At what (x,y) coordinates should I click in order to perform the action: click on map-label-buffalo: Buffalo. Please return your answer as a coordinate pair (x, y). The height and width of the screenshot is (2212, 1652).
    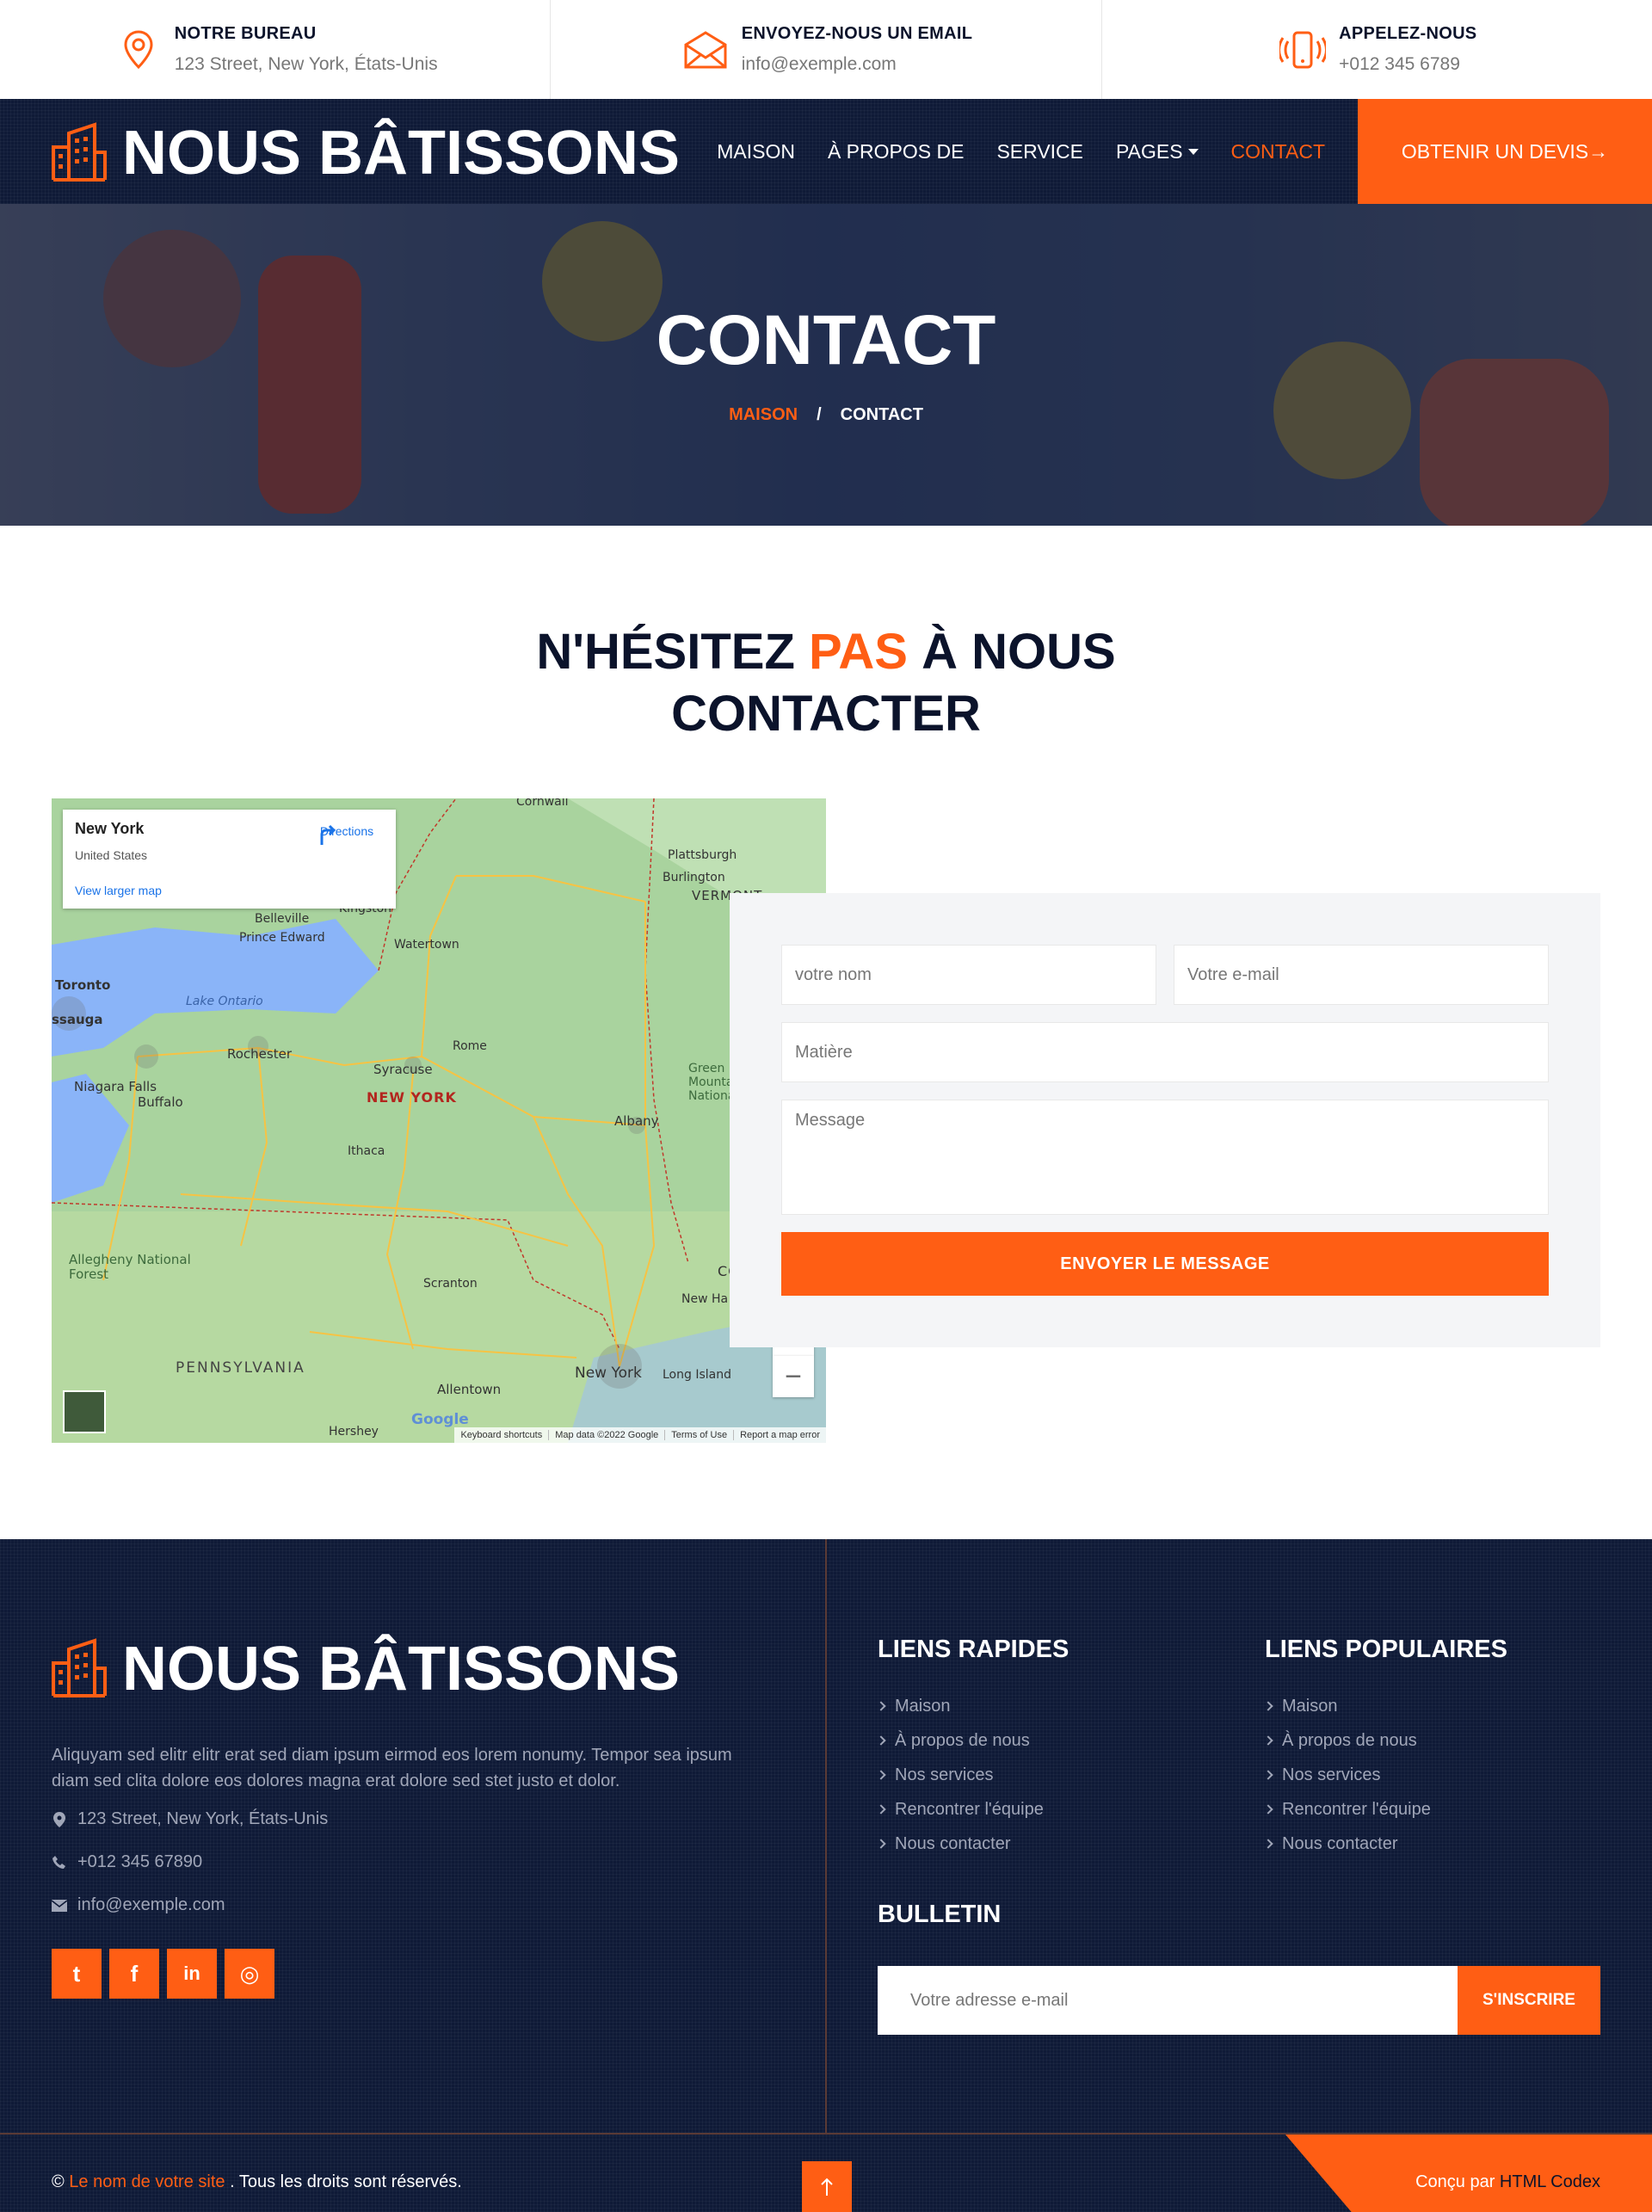
    Looking at the image, I should click on (160, 1102).